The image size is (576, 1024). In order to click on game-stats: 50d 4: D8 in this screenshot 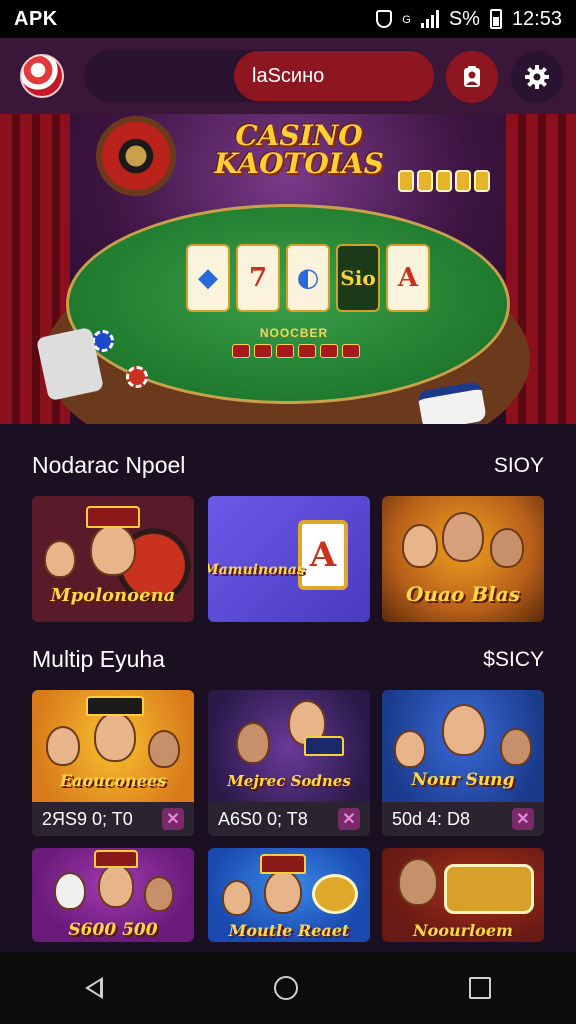, I will do `click(431, 818)`.